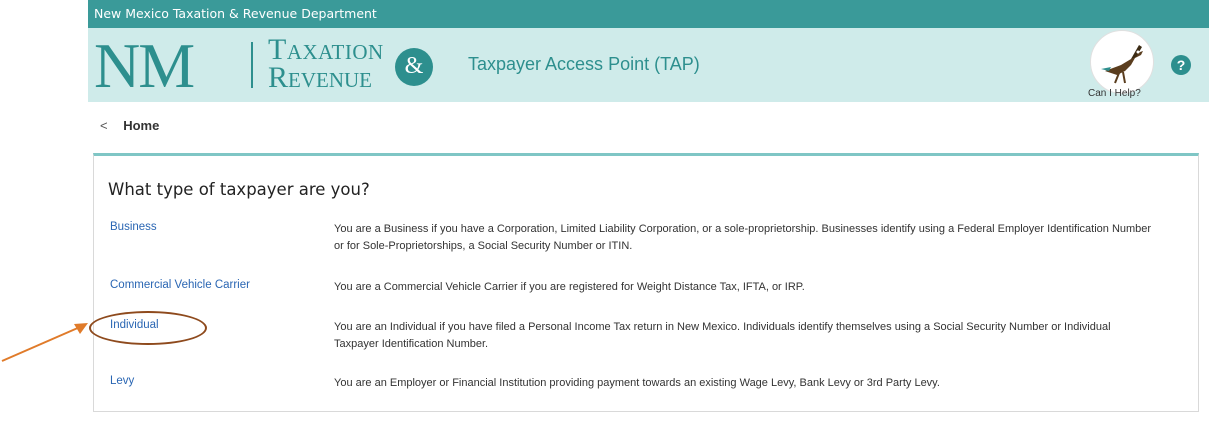 The width and height of the screenshot is (1209, 430). I want to click on commercial-vehicle-carrier-link: Commercial Vehicle Carrier, so click(180, 285).